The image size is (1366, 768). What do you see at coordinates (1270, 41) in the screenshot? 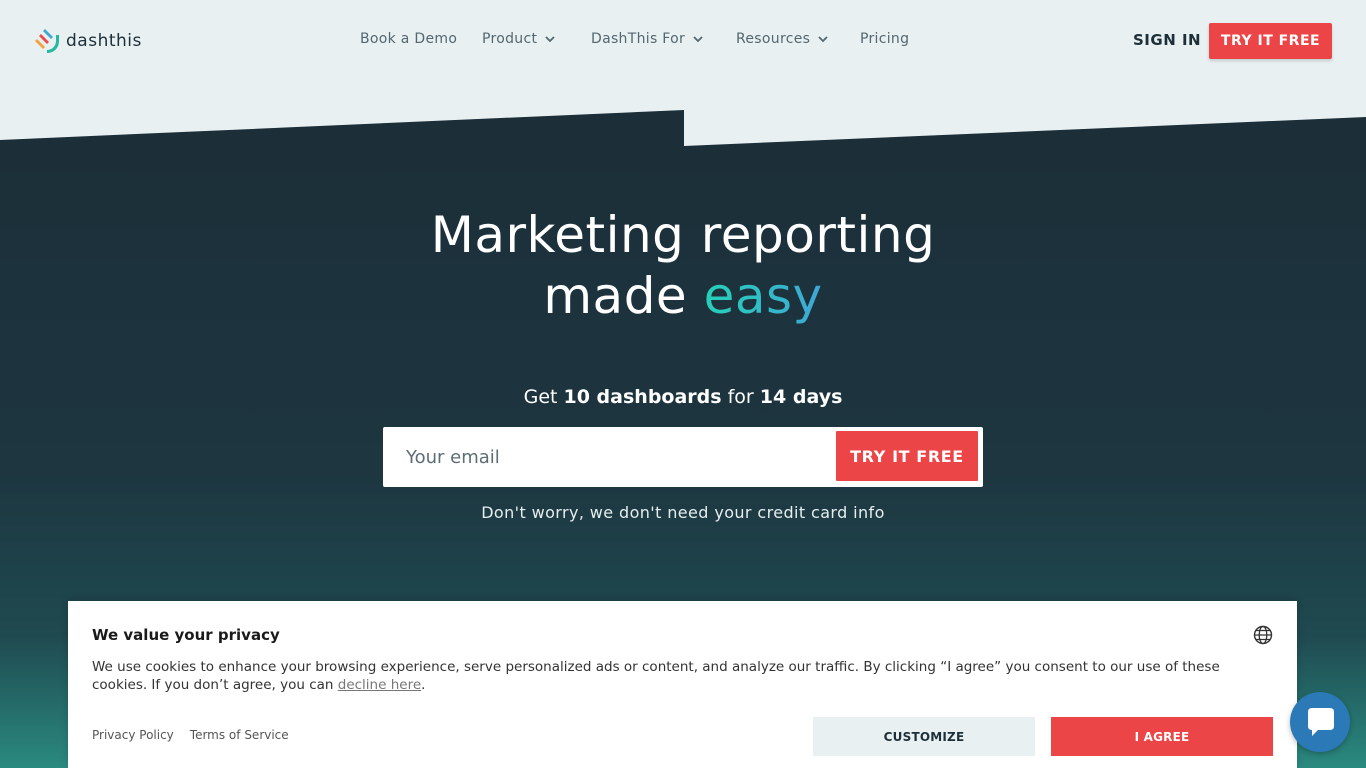
I see `try-free-header-button: TRY IT FREE` at bounding box center [1270, 41].